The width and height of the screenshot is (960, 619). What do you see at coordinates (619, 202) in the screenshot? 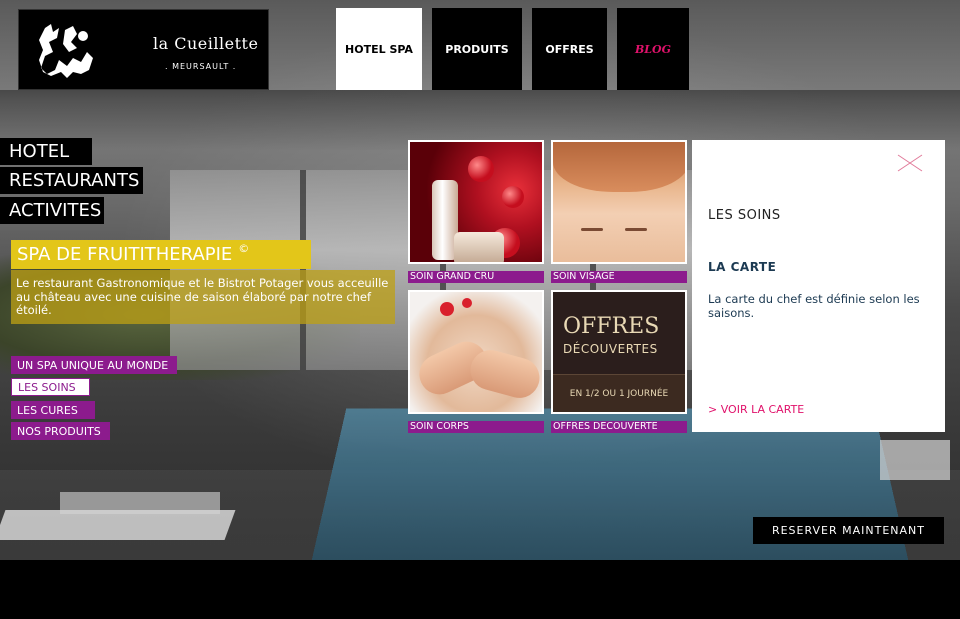
I see `soin-visage-image` at bounding box center [619, 202].